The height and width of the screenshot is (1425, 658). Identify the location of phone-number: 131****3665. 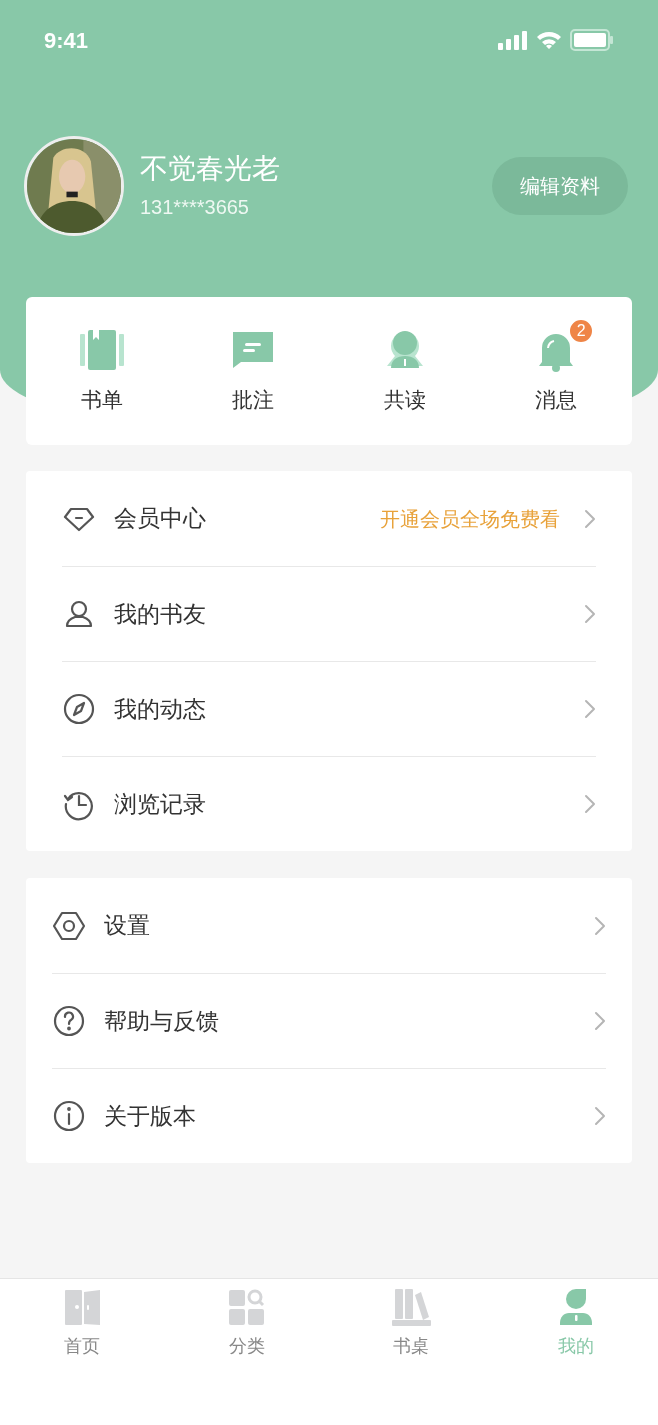
(195, 207).